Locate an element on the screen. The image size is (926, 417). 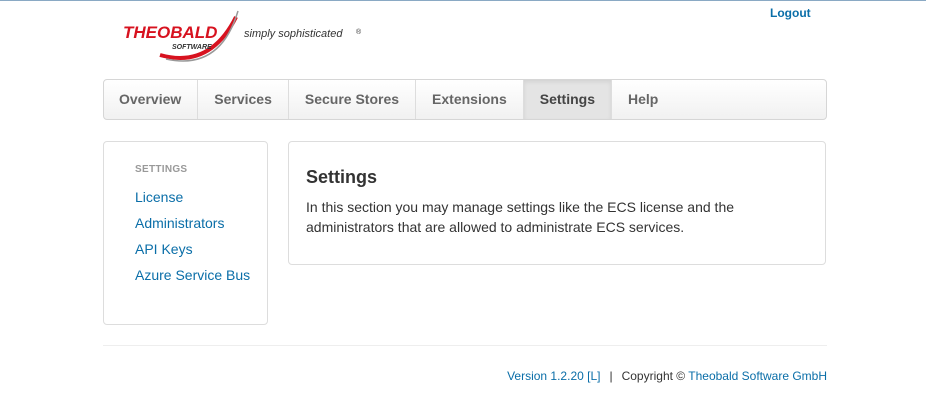
theobald-logo: THEOBALD SOFTWARE simply sophisticated ® is located at coordinates (245, 37).